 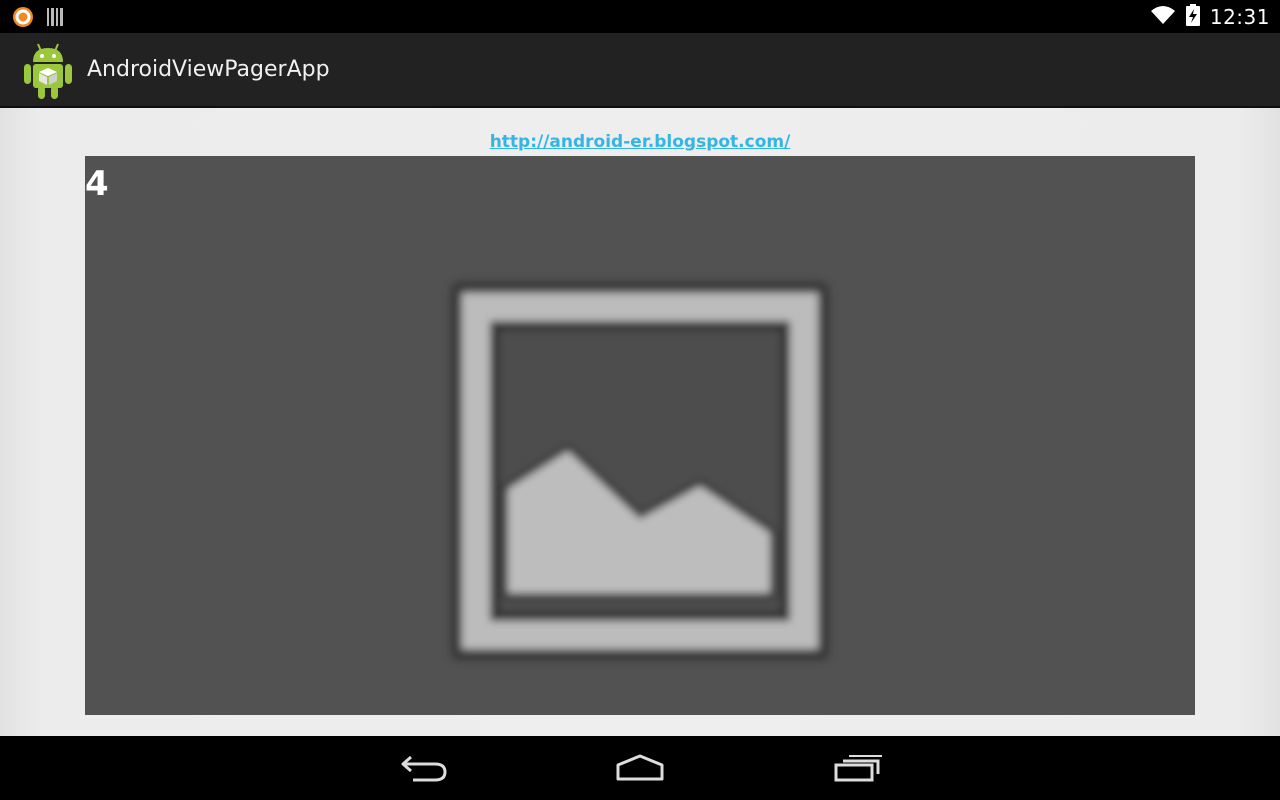 What do you see at coordinates (857, 768) in the screenshot?
I see `recent-apps-icon` at bounding box center [857, 768].